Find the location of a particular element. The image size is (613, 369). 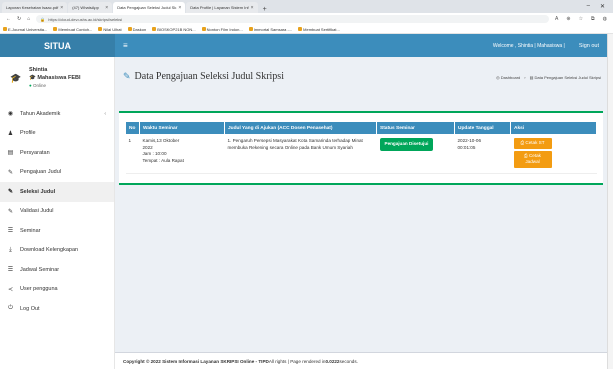

zoom-icon: ⊕ is located at coordinates (568, 19).